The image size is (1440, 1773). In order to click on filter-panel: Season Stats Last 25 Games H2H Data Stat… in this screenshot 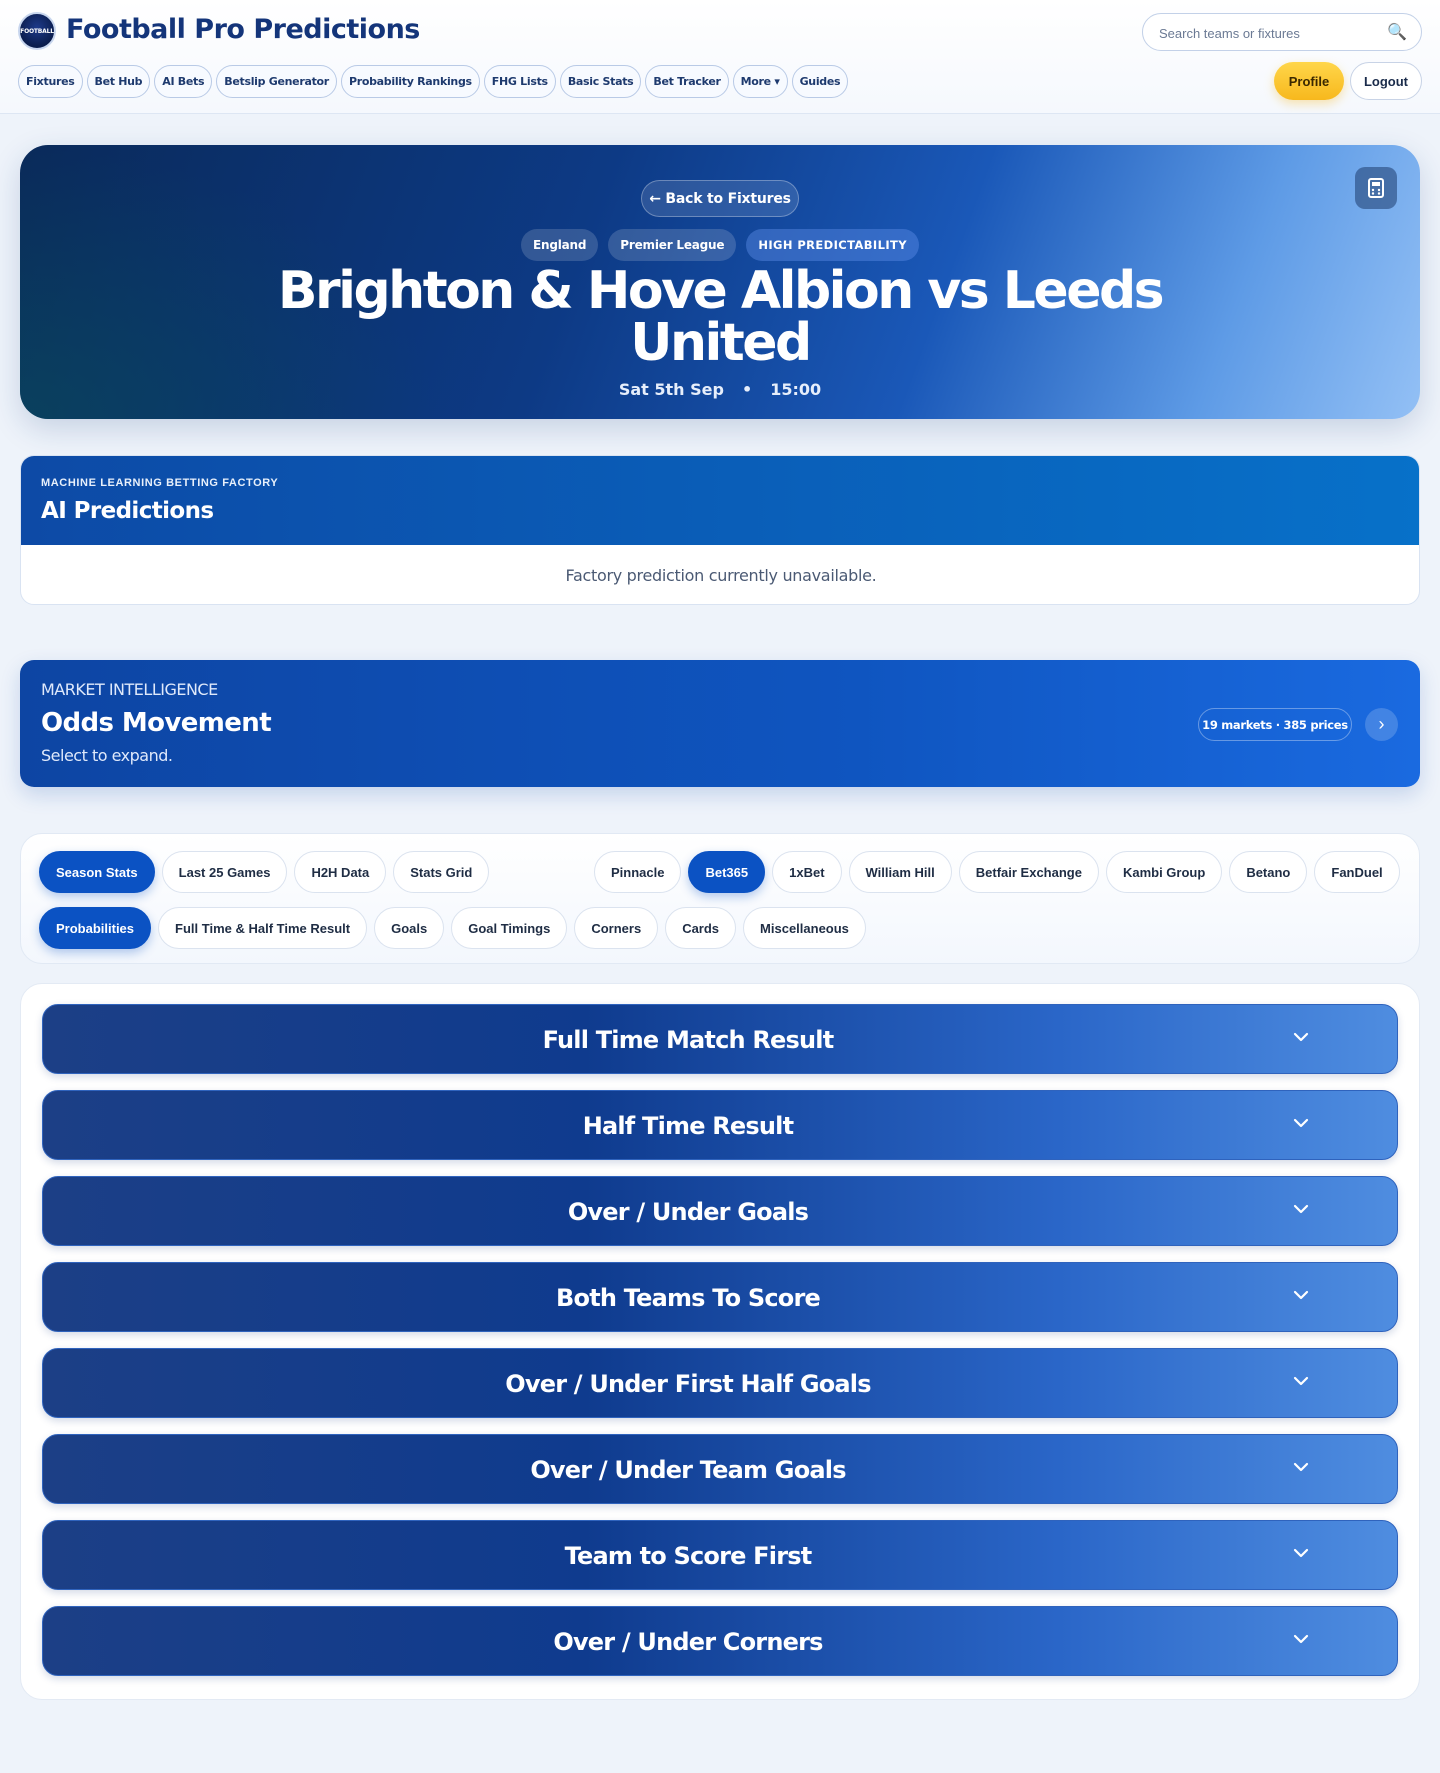, I will do `click(720, 898)`.